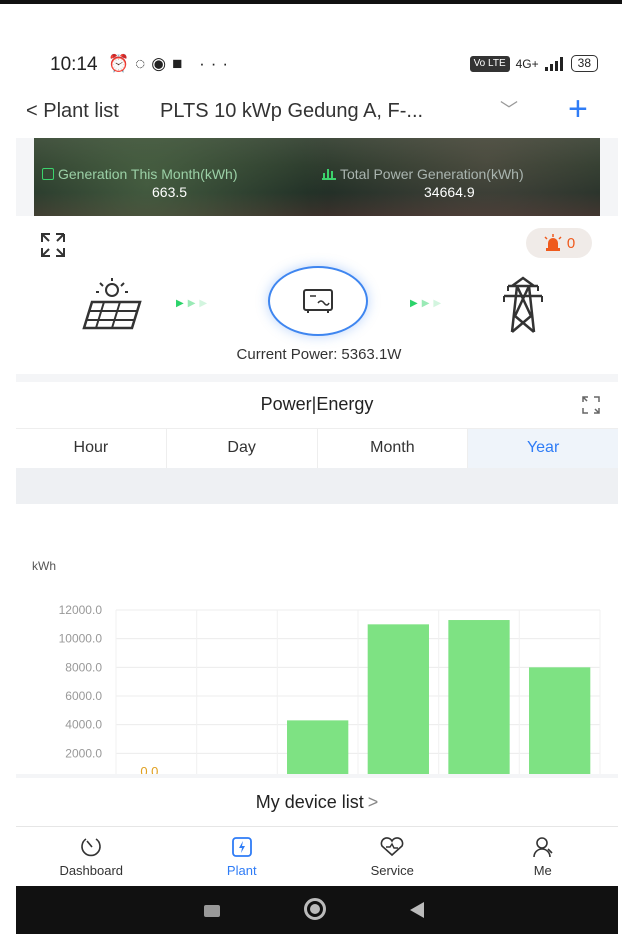 The width and height of the screenshot is (622, 934). What do you see at coordinates (241, 847) in the screenshot?
I see `plant-icon` at bounding box center [241, 847].